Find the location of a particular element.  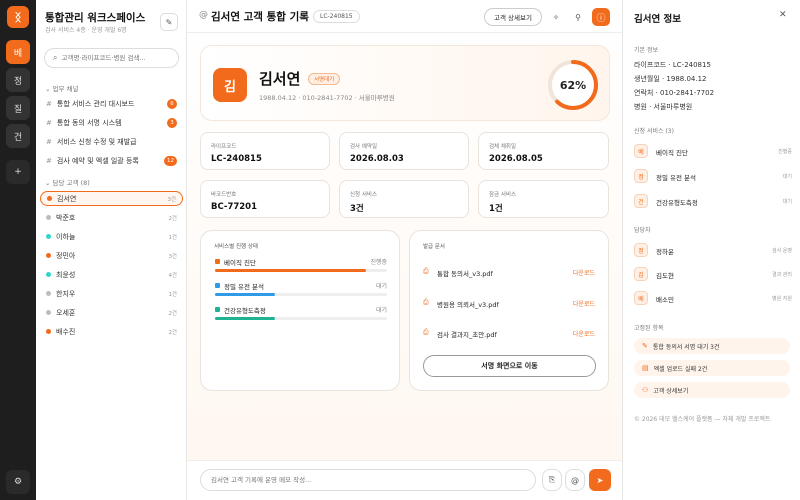

add-workspace-button: + is located at coordinates (18, 172).